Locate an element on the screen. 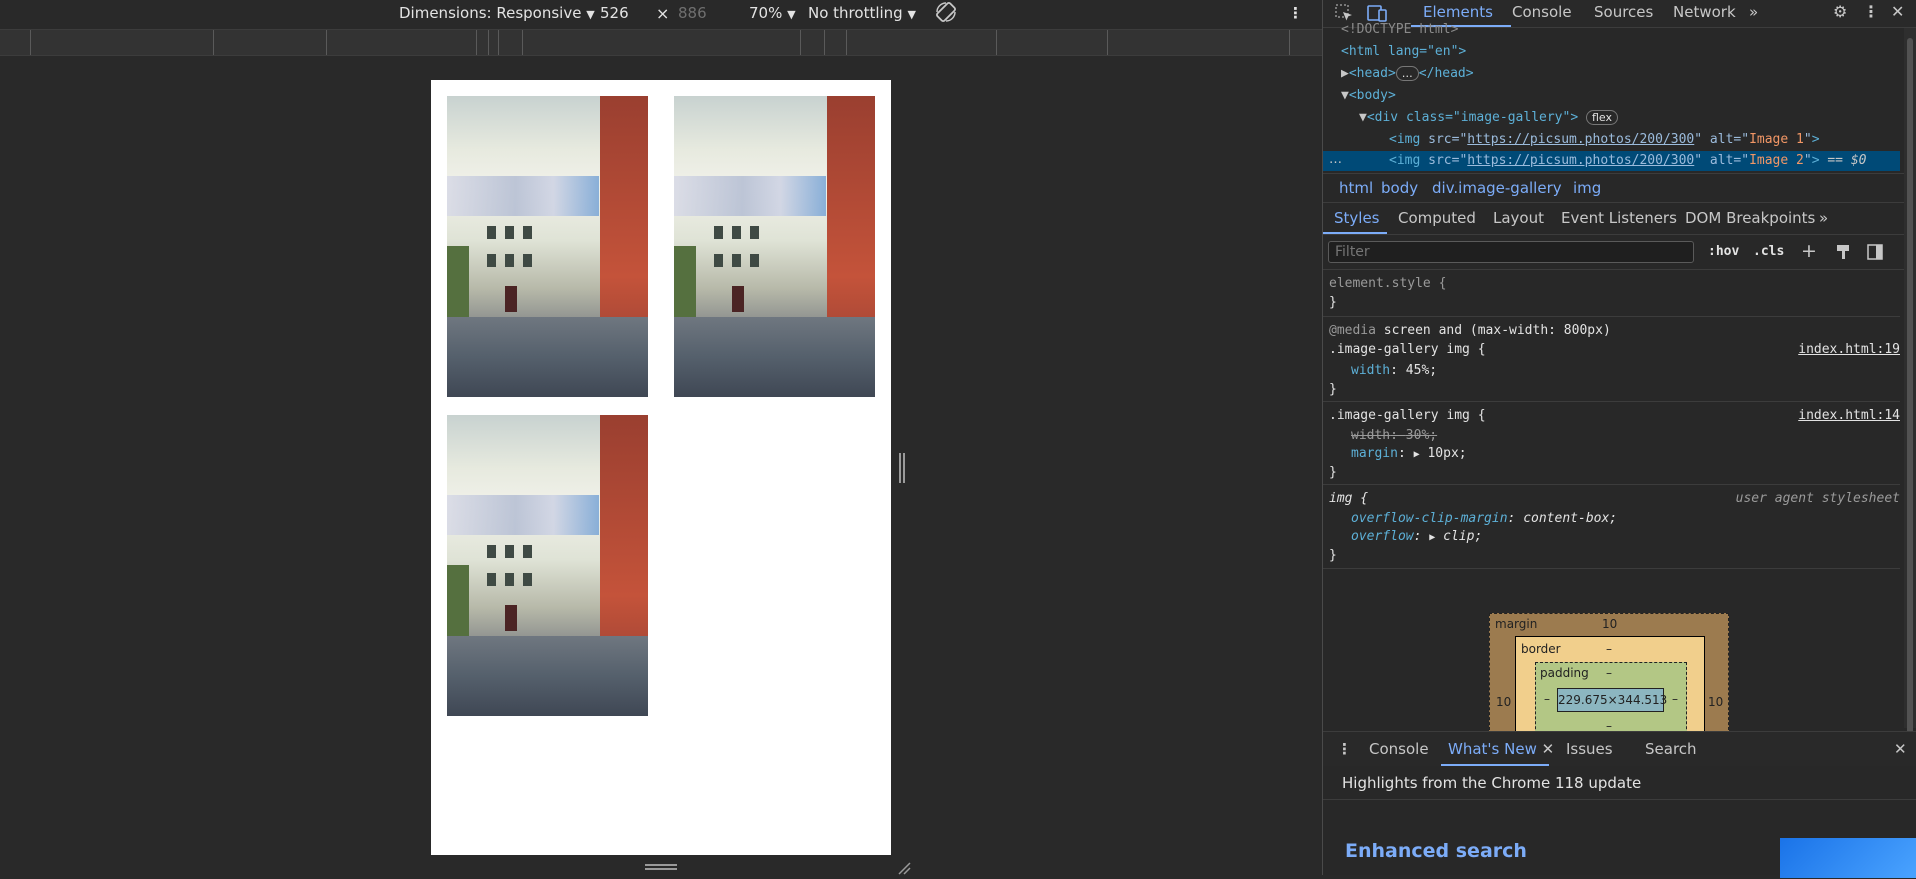 This screenshot has height=879, width=1916. tab-network: Network is located at coordinates (1704, 12).